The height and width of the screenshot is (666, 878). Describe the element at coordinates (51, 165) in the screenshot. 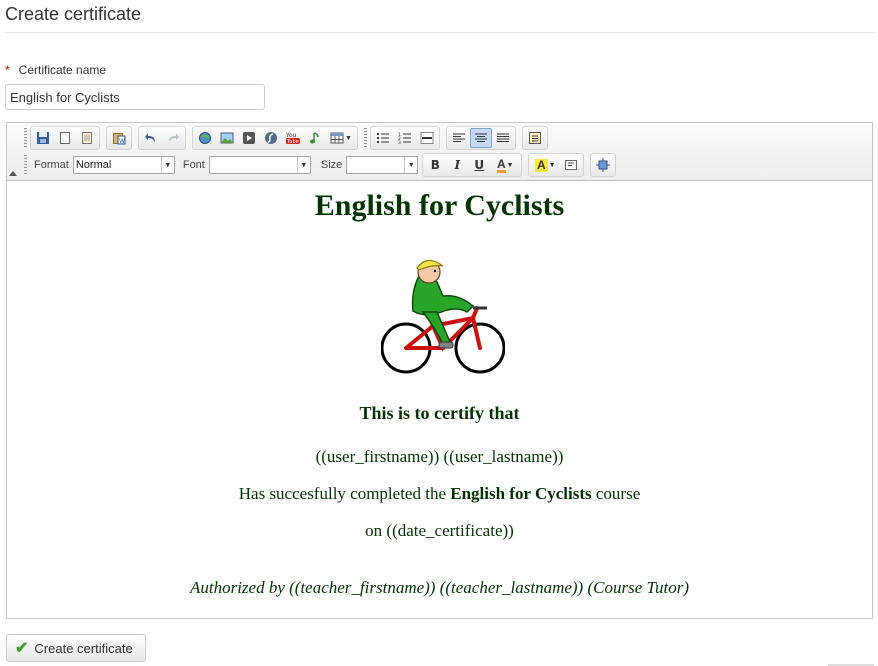

I see `format-label: Format` at that location.